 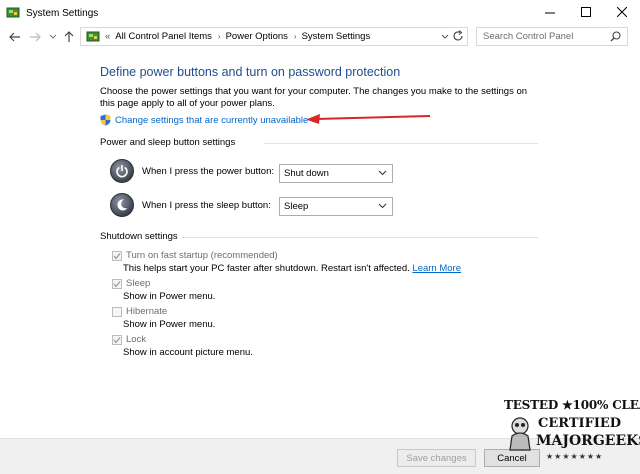 I want to click on breadcrumb-system-settings: System Settings, so click(x=336, y=36).